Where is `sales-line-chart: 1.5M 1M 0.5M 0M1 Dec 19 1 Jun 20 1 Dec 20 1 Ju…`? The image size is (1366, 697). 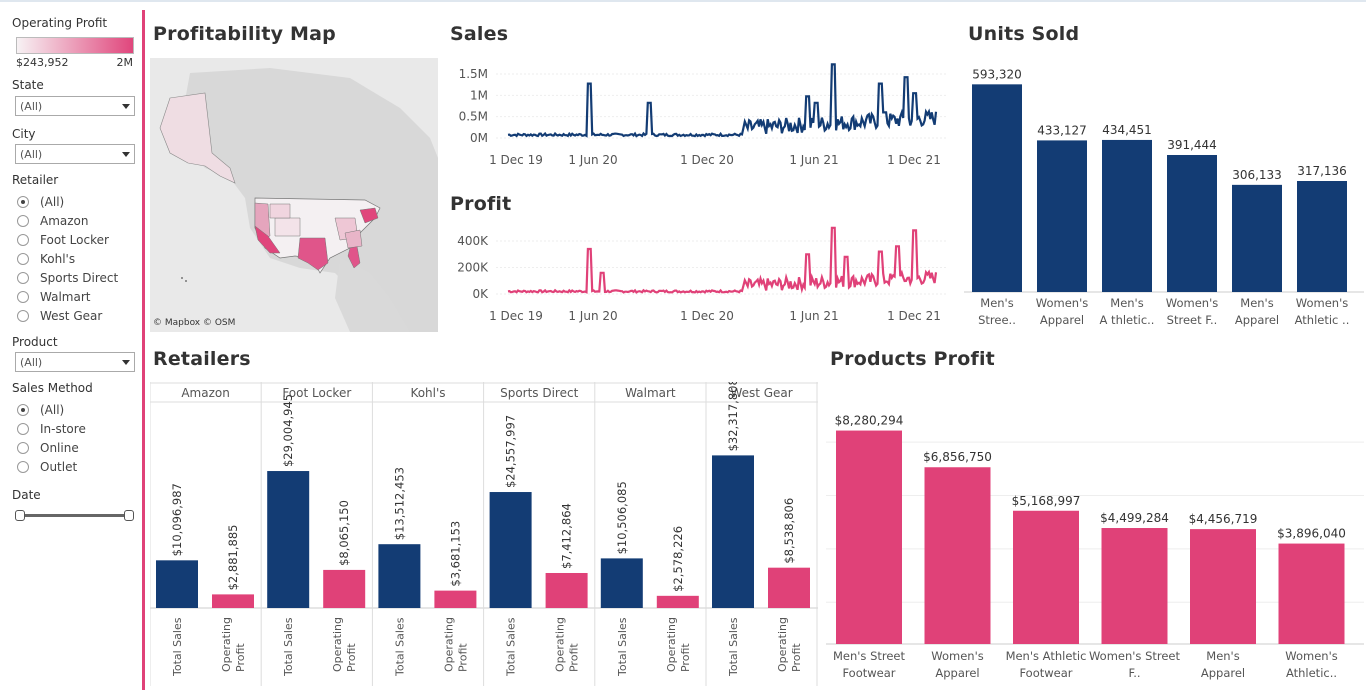
sales-line-chart: 1.5M 1M 0.5M 0M1 Dec 19 1 Jun 20 1 Dec 20 1 Ju… is located at coordinates (698, 118).